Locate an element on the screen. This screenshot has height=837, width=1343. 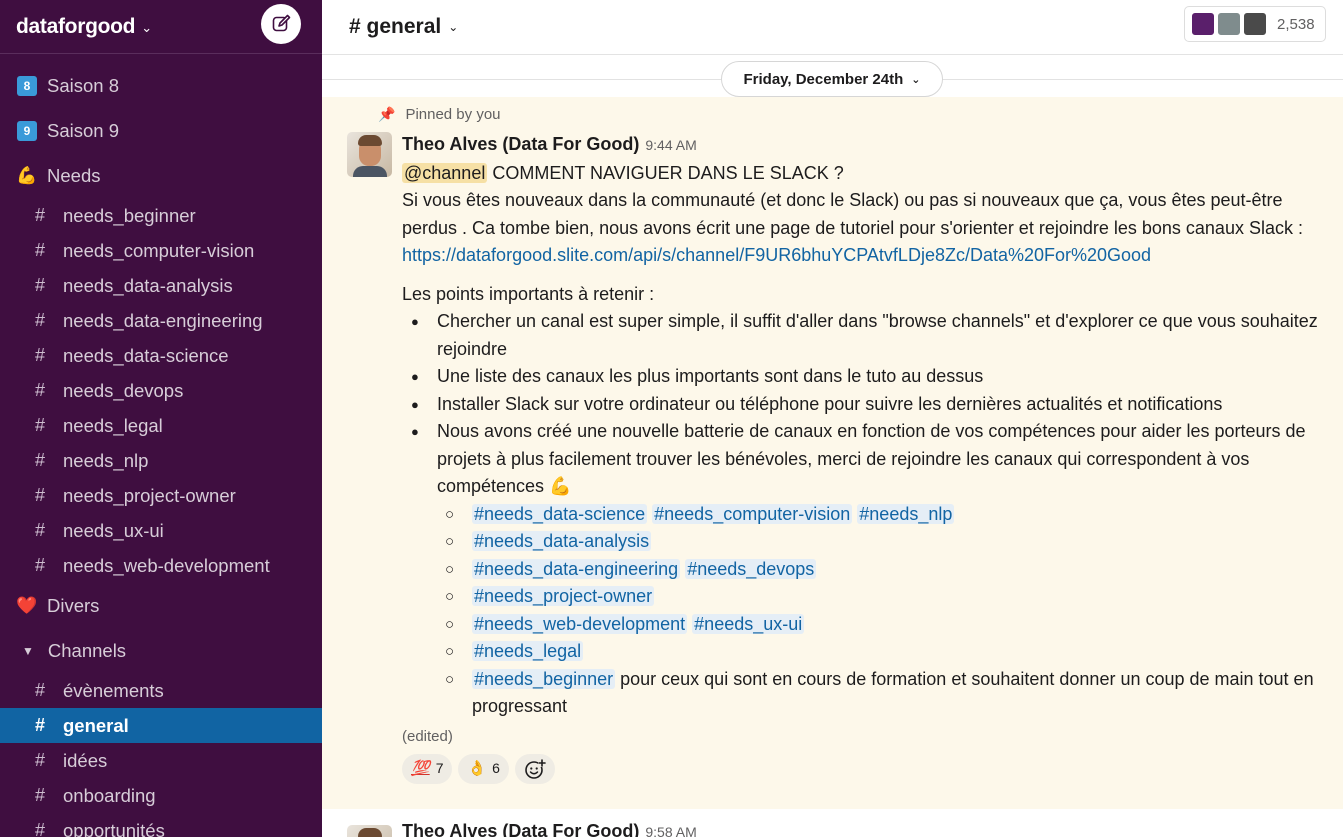
sidebar-channel-label: évènements is located at coordinates (113, 690).